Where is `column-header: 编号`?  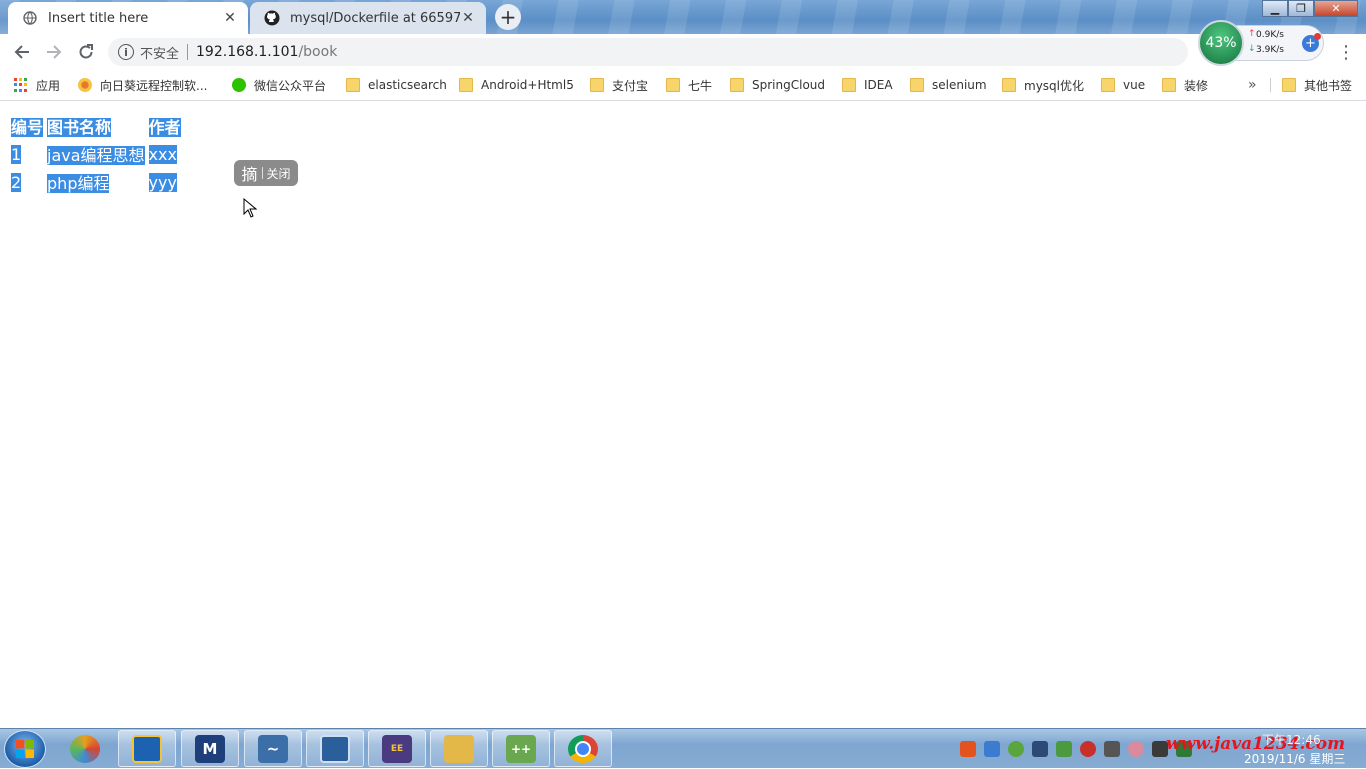
column-header: 编号 is located at coordinates (27, 127).